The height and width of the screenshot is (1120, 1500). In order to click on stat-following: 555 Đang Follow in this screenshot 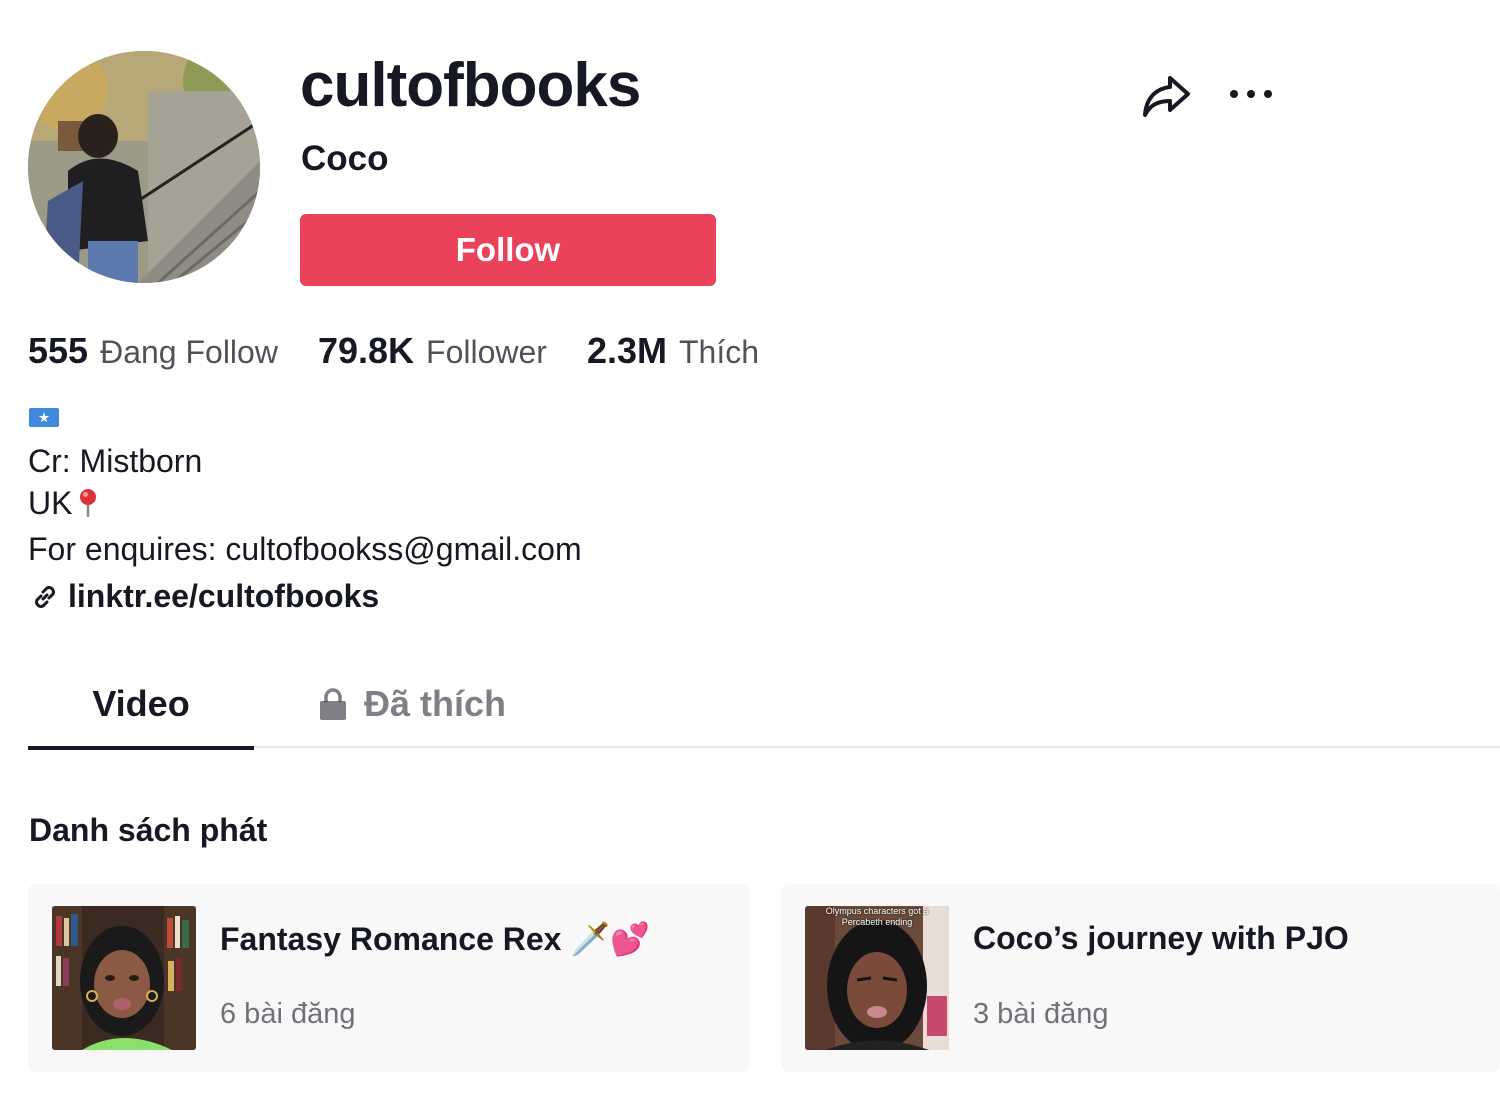, I will do `click(153, 351)`.